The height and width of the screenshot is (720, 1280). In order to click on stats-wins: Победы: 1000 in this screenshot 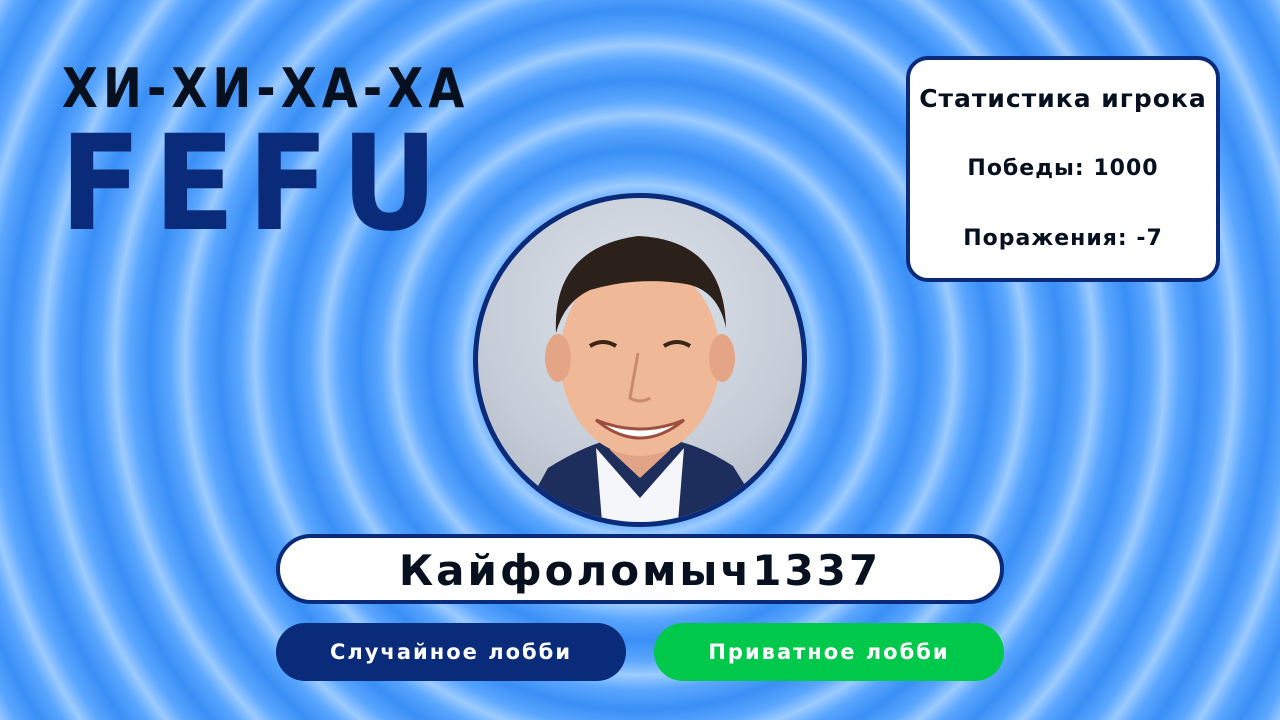, I will do `click(1063, 168)`.